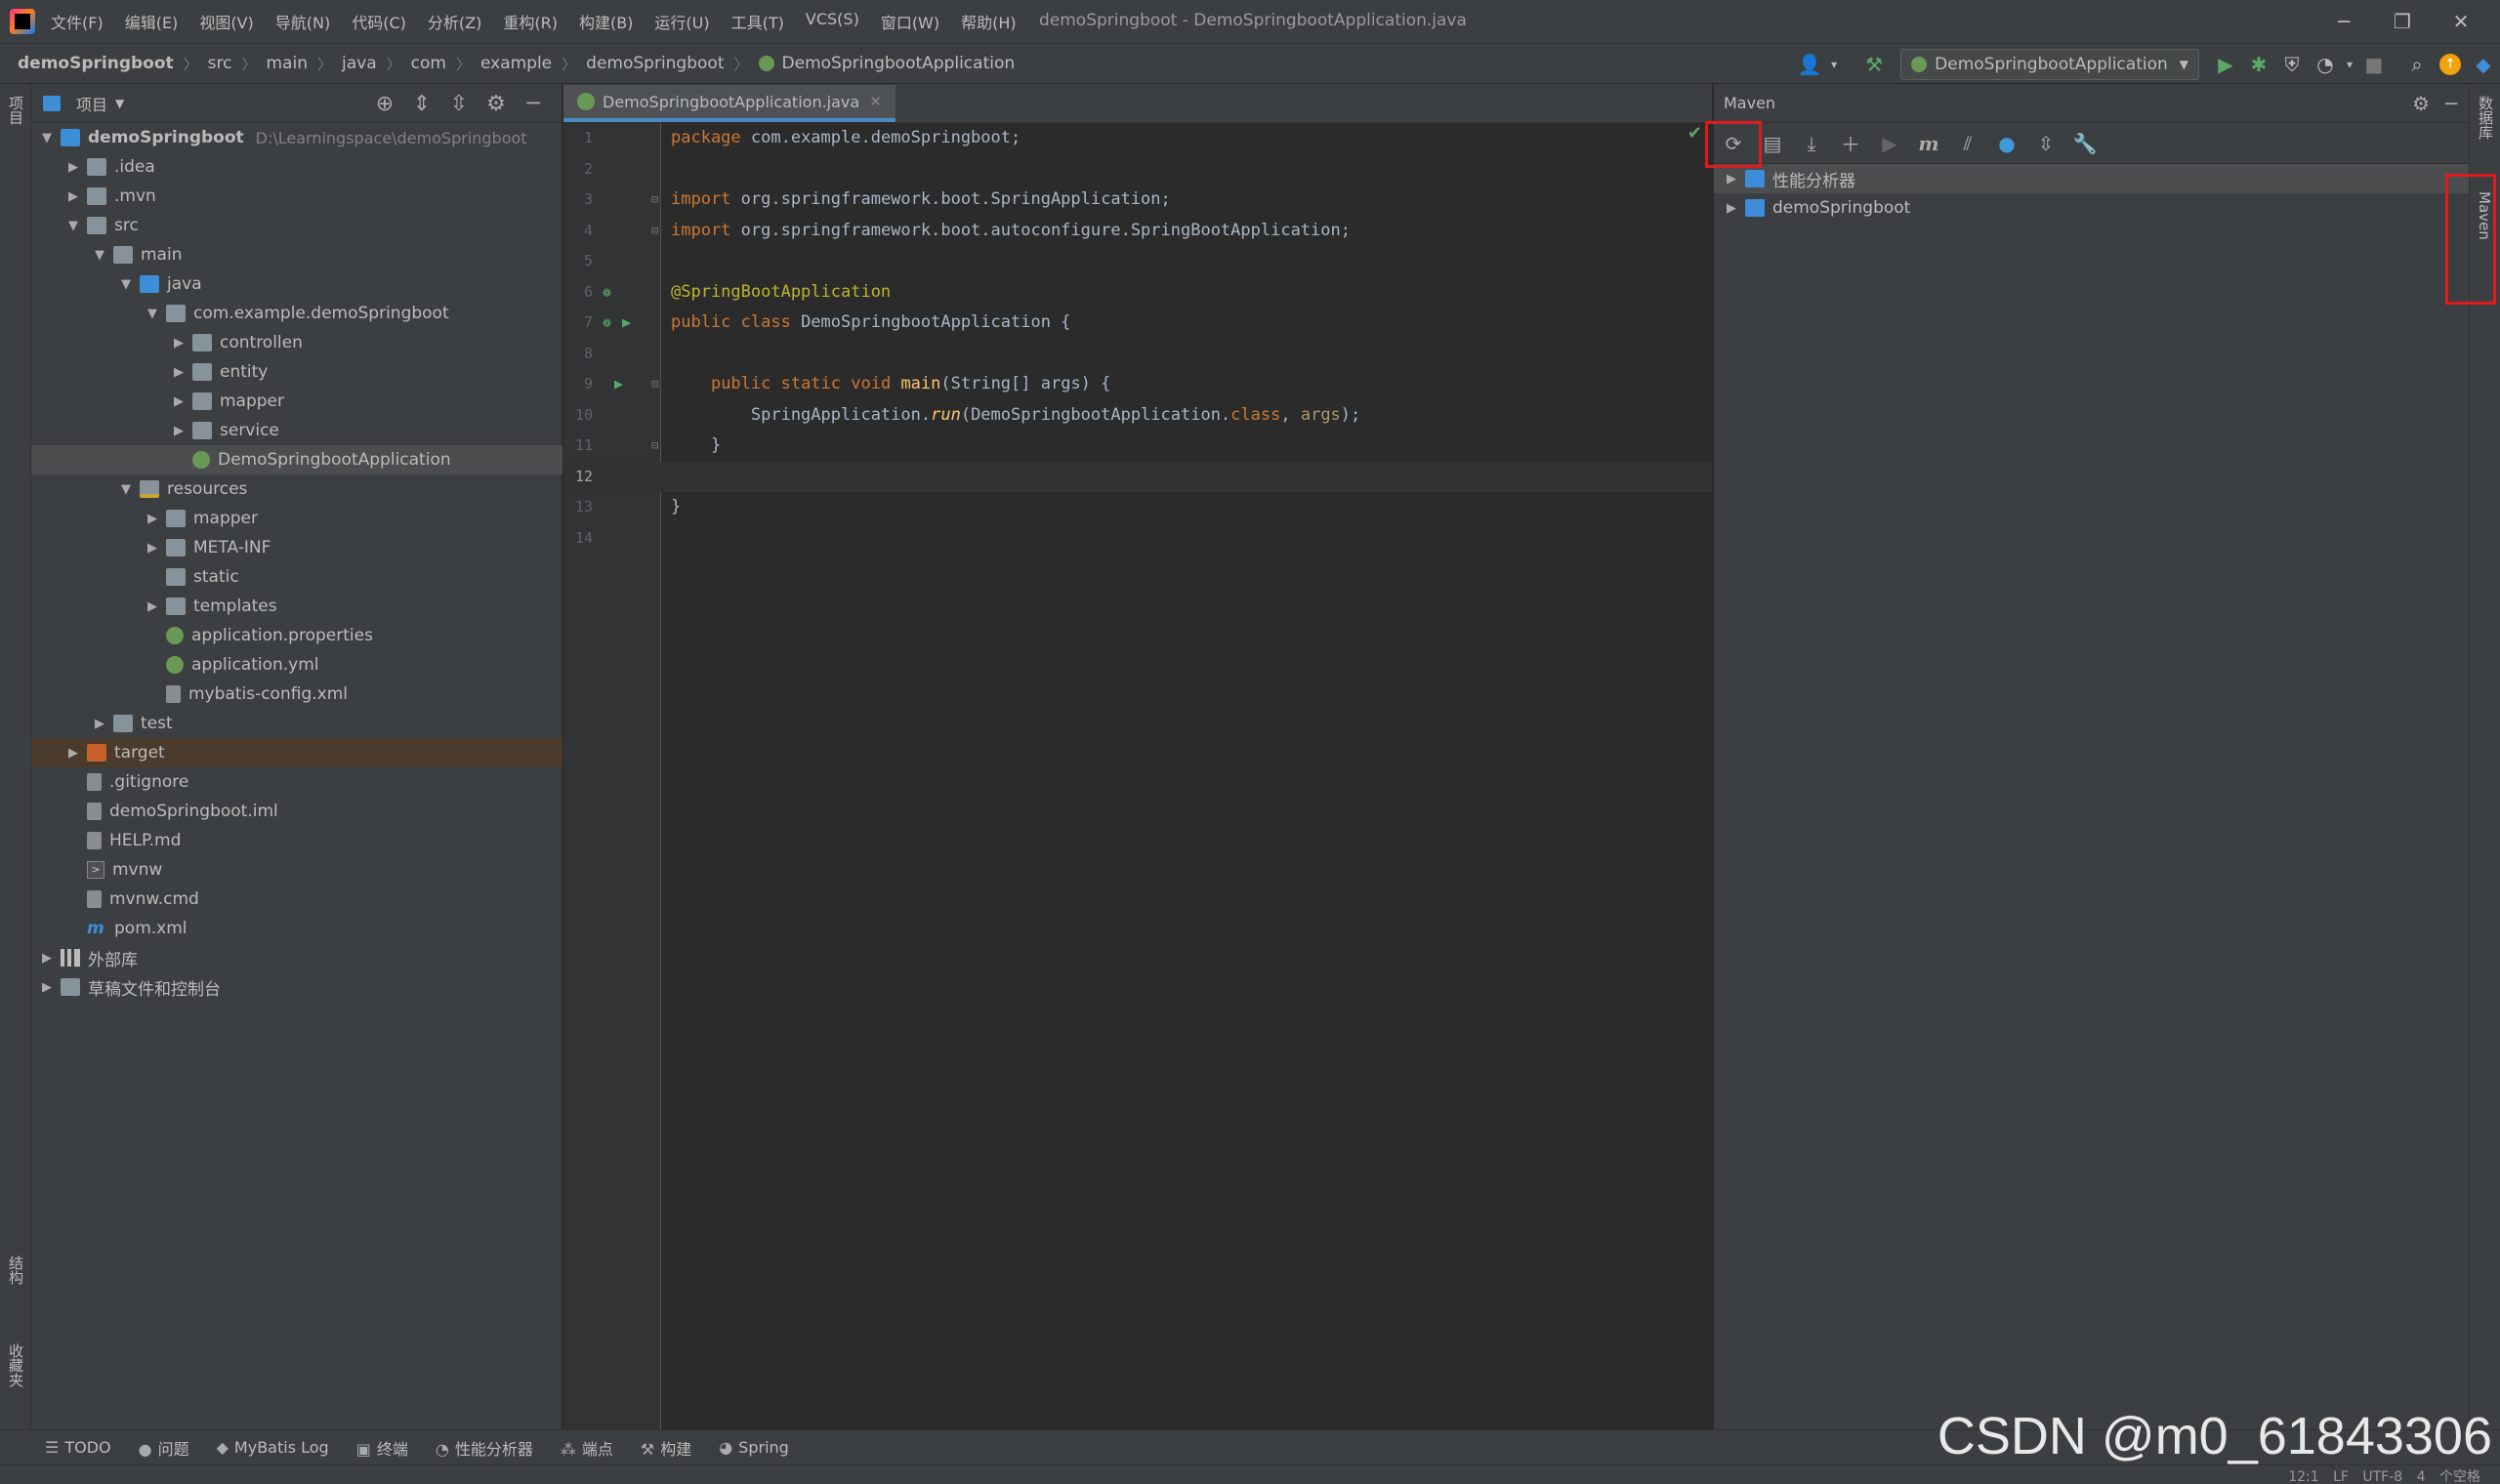  Describe the element at coordinates (2461, 22) in the screenshot. I see `close-window-icon: ✕` at that location.